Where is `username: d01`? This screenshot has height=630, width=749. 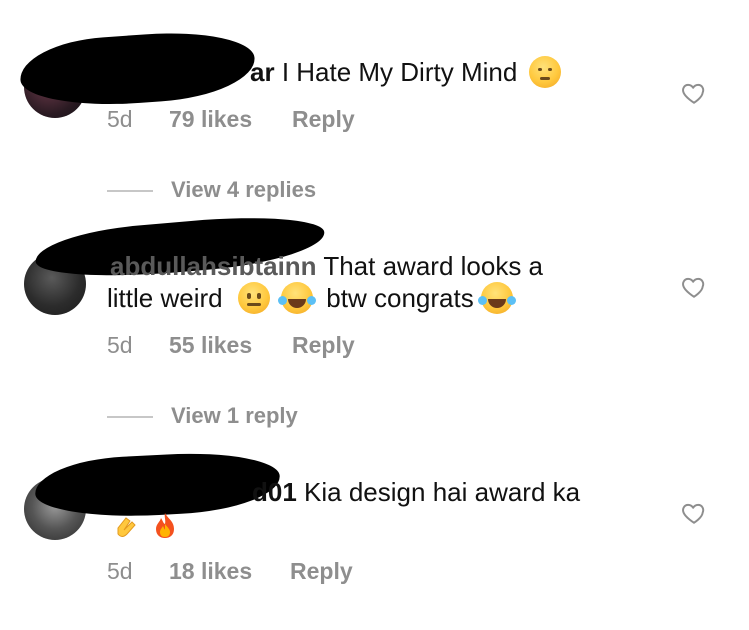
username: d01 is located at coordinates (274, 492).